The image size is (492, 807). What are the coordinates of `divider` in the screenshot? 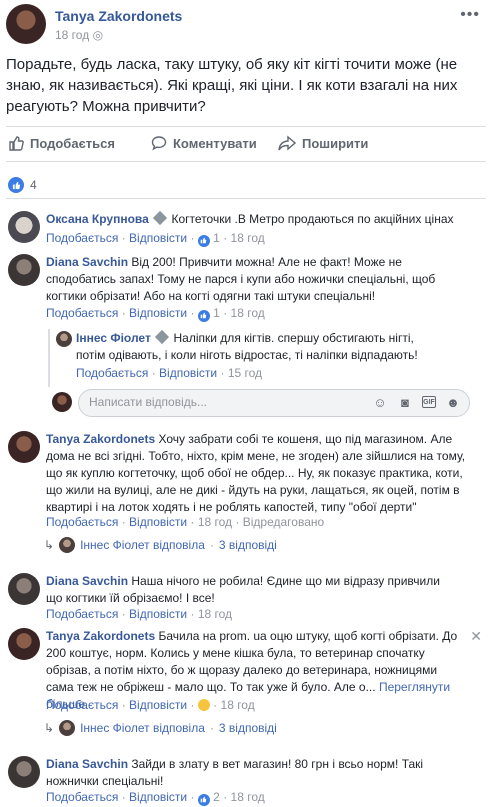 It's located at (246, 126).